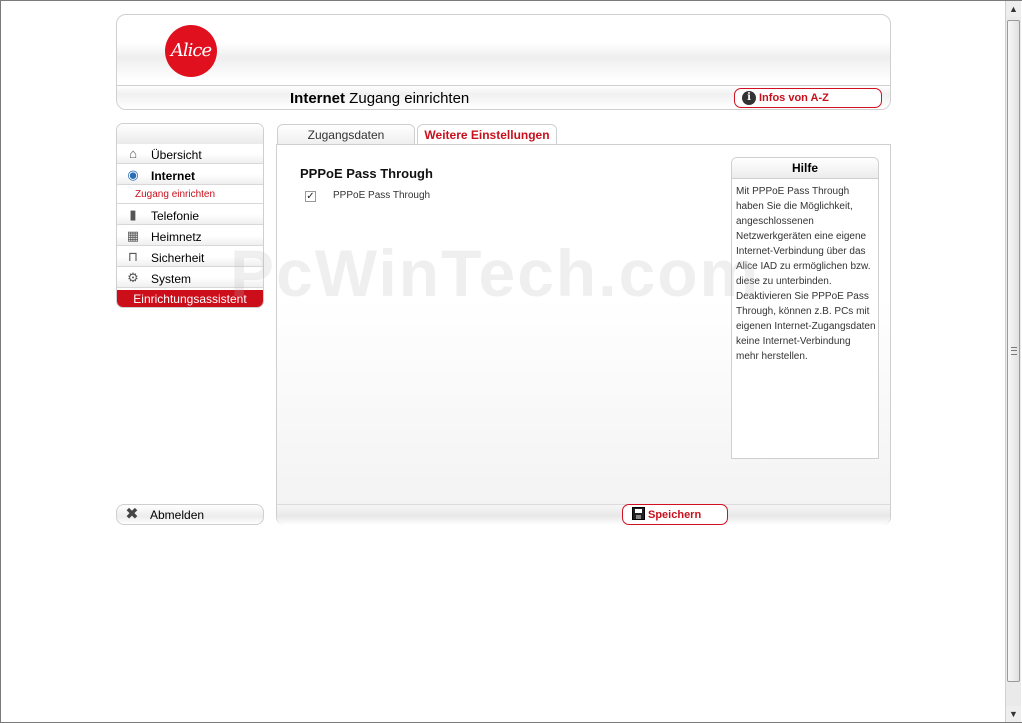 Image resolution: width=1022 pixels, height=723 pixels. What do you see at coordinates (749, 98) in the screenshot?
I see `info-icon: i` at bounding box center [749, 98].